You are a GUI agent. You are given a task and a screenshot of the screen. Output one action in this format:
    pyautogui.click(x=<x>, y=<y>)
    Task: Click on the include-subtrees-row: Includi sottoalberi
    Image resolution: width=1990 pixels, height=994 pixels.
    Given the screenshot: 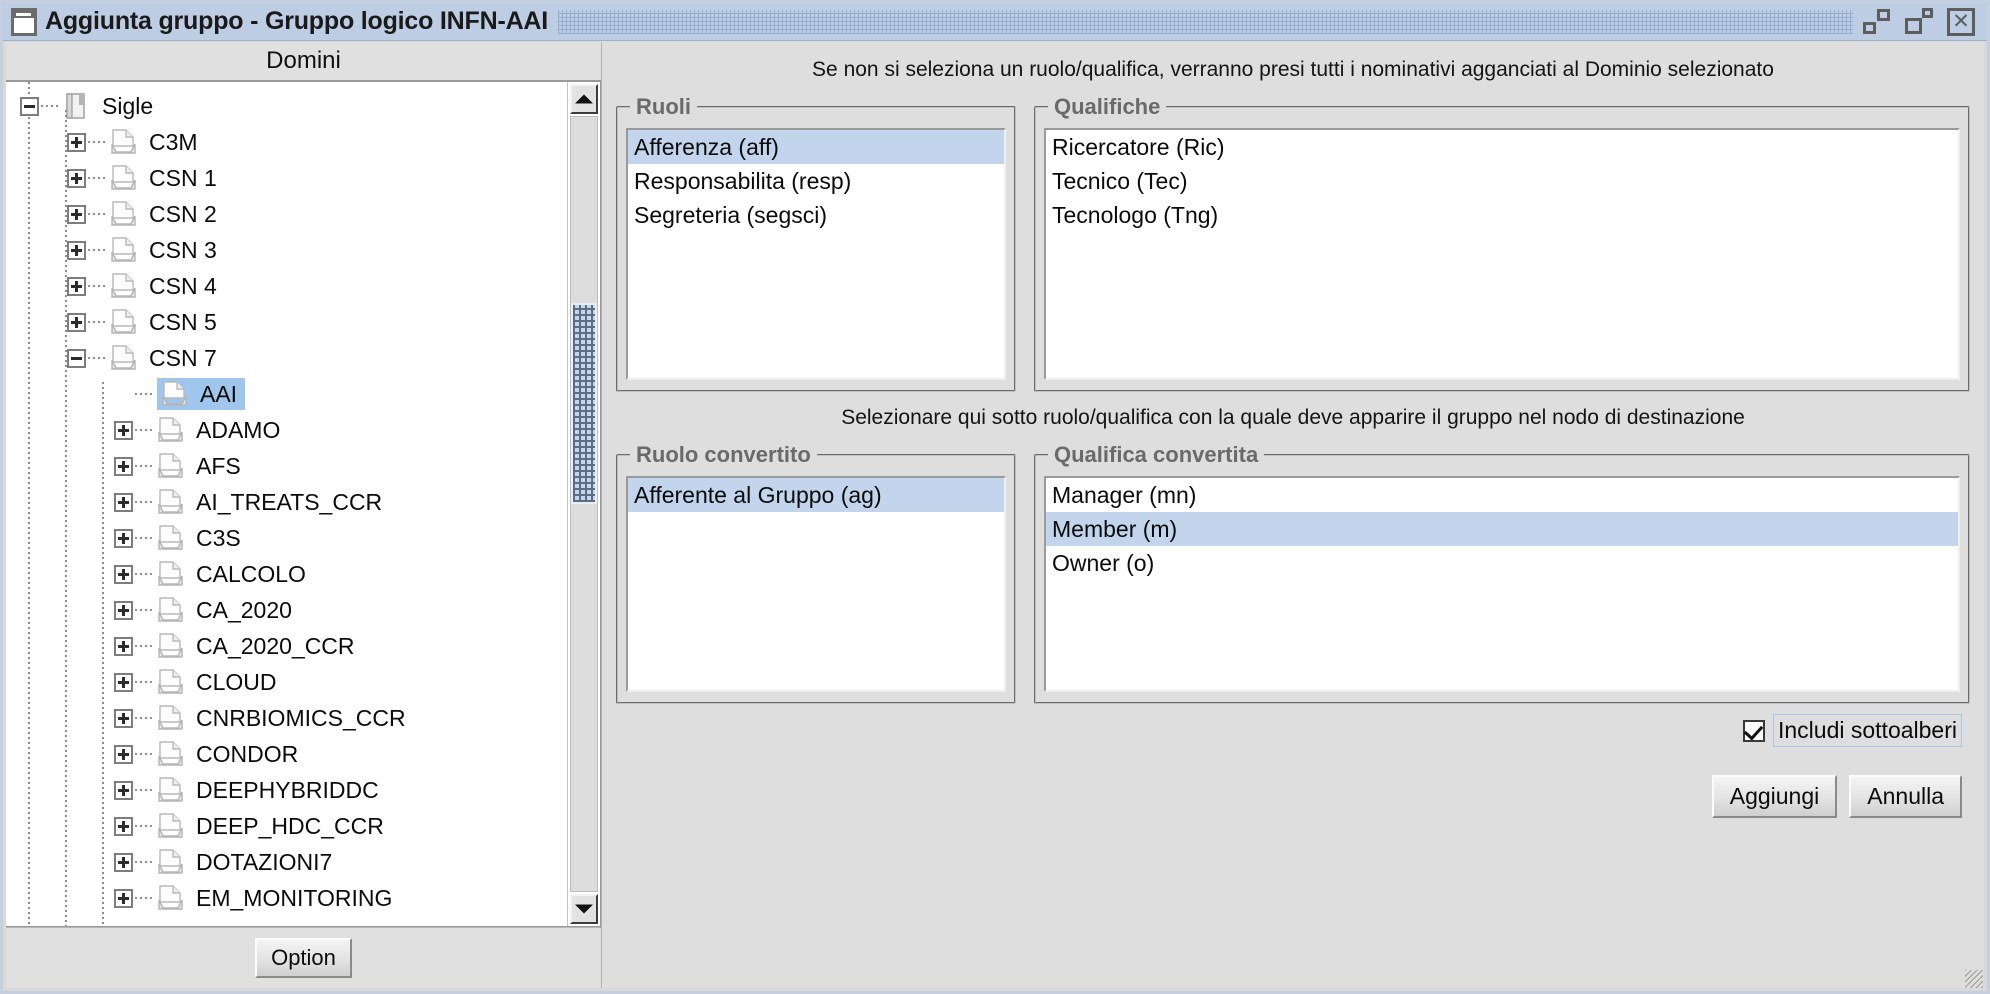 What is the action you would take?
    pyautogui.click(x=1852, y=730)
    